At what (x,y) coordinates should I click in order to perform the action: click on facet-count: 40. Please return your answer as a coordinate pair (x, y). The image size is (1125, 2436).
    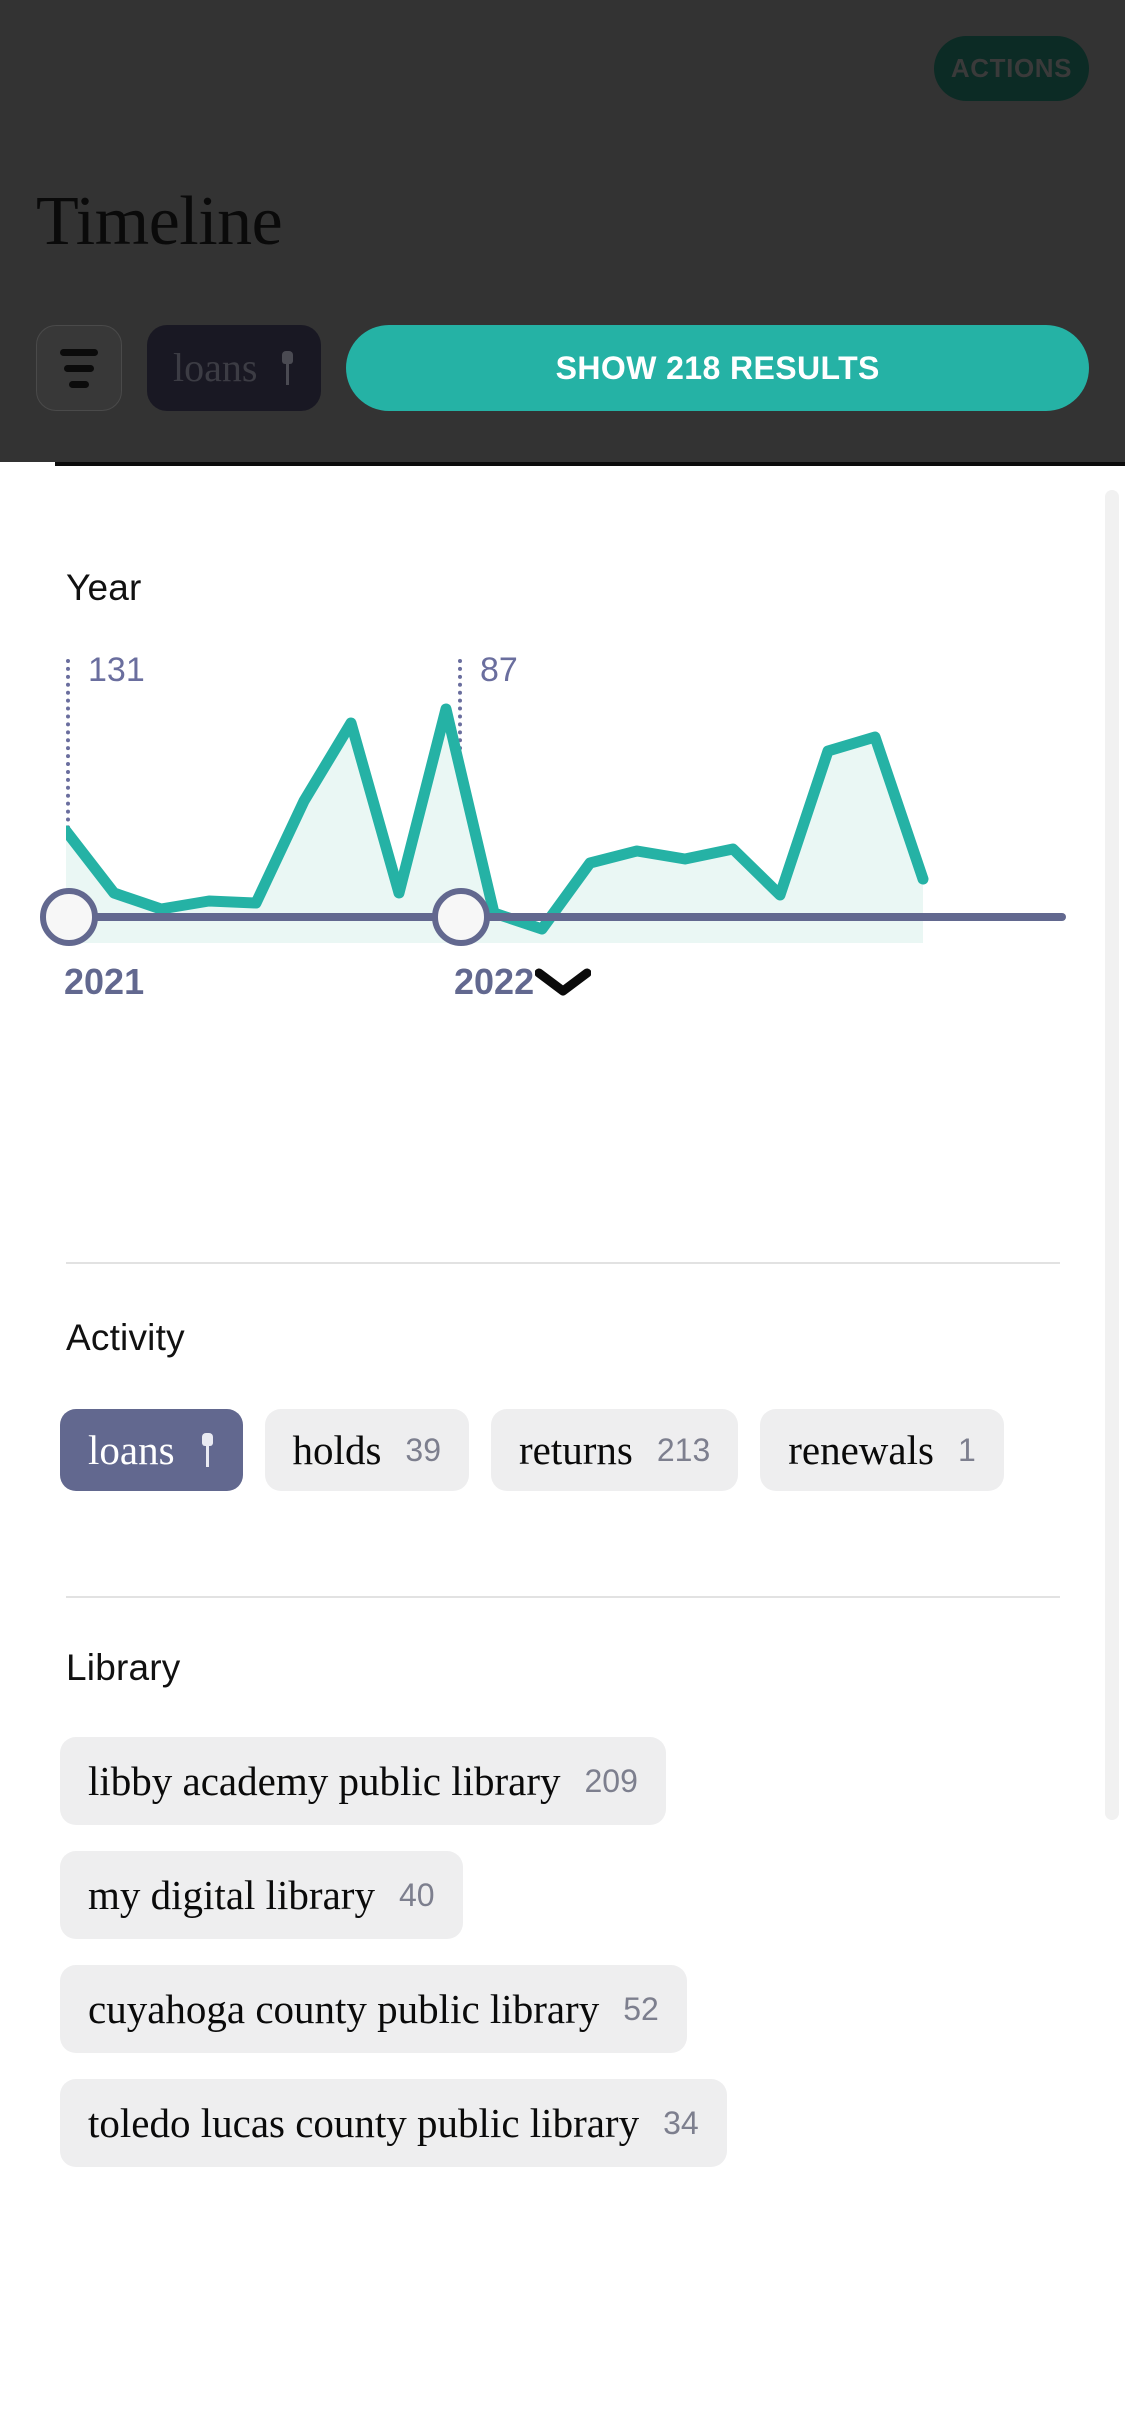
    Looking at the image, I should click on (416, 1895).